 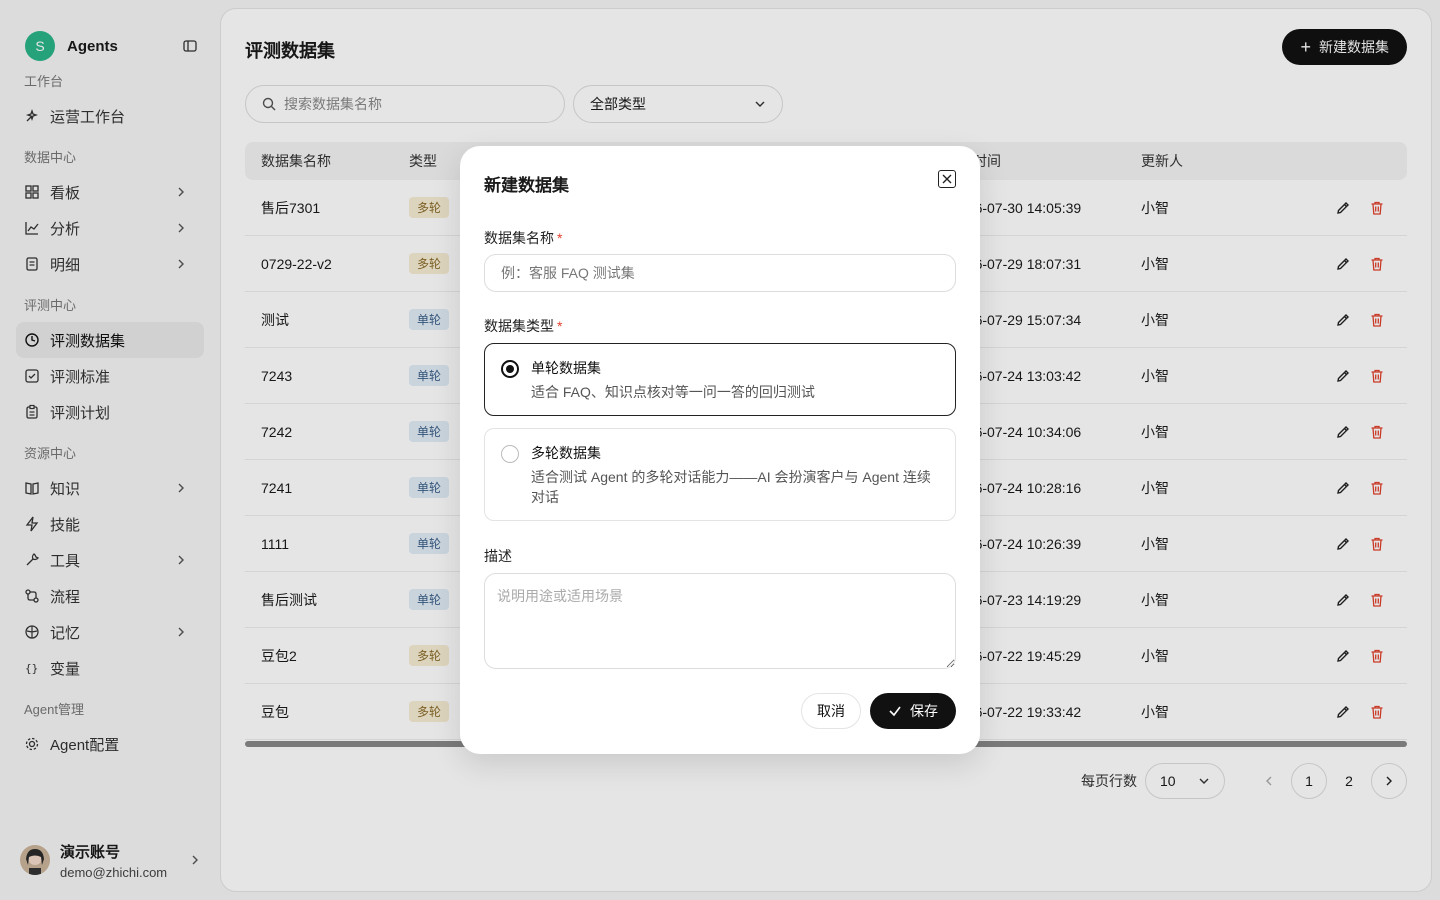 I want to click on check-icon, so click(x=895, y=711).